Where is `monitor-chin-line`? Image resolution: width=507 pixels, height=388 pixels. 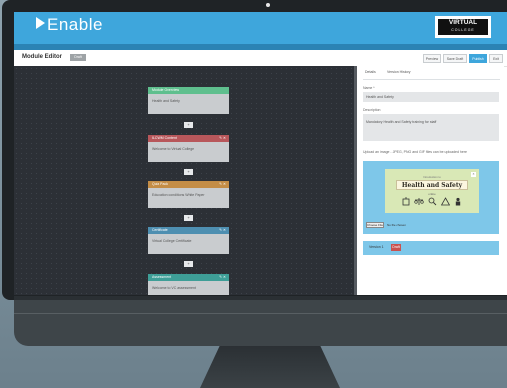 monitor-chin-line is located at coordinates (260, 313).